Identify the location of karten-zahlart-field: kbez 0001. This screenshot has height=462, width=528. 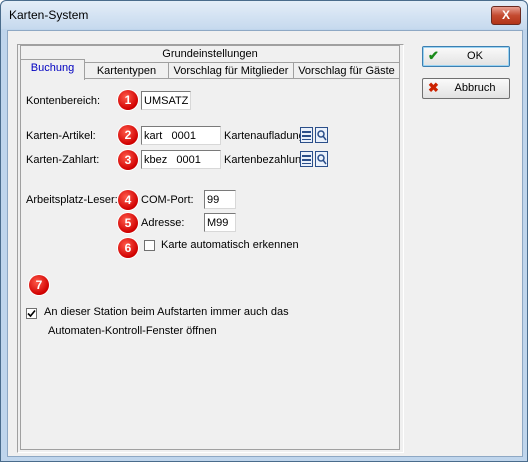
(181, 159).